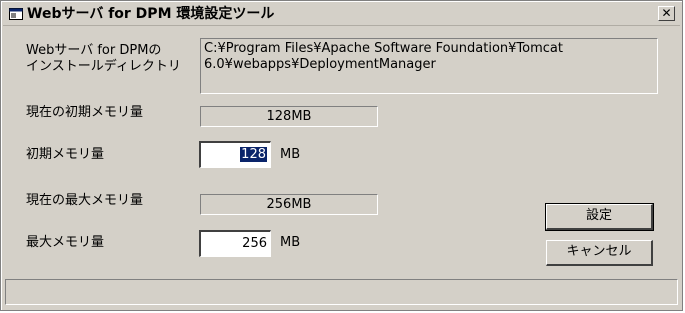 Image resolution: width=685 pixels, height=313 pixels. What do you see at coordinates (235, 243) in the screenshot?
I see `max-memory-input: 256` at bounding box center [235, 243].